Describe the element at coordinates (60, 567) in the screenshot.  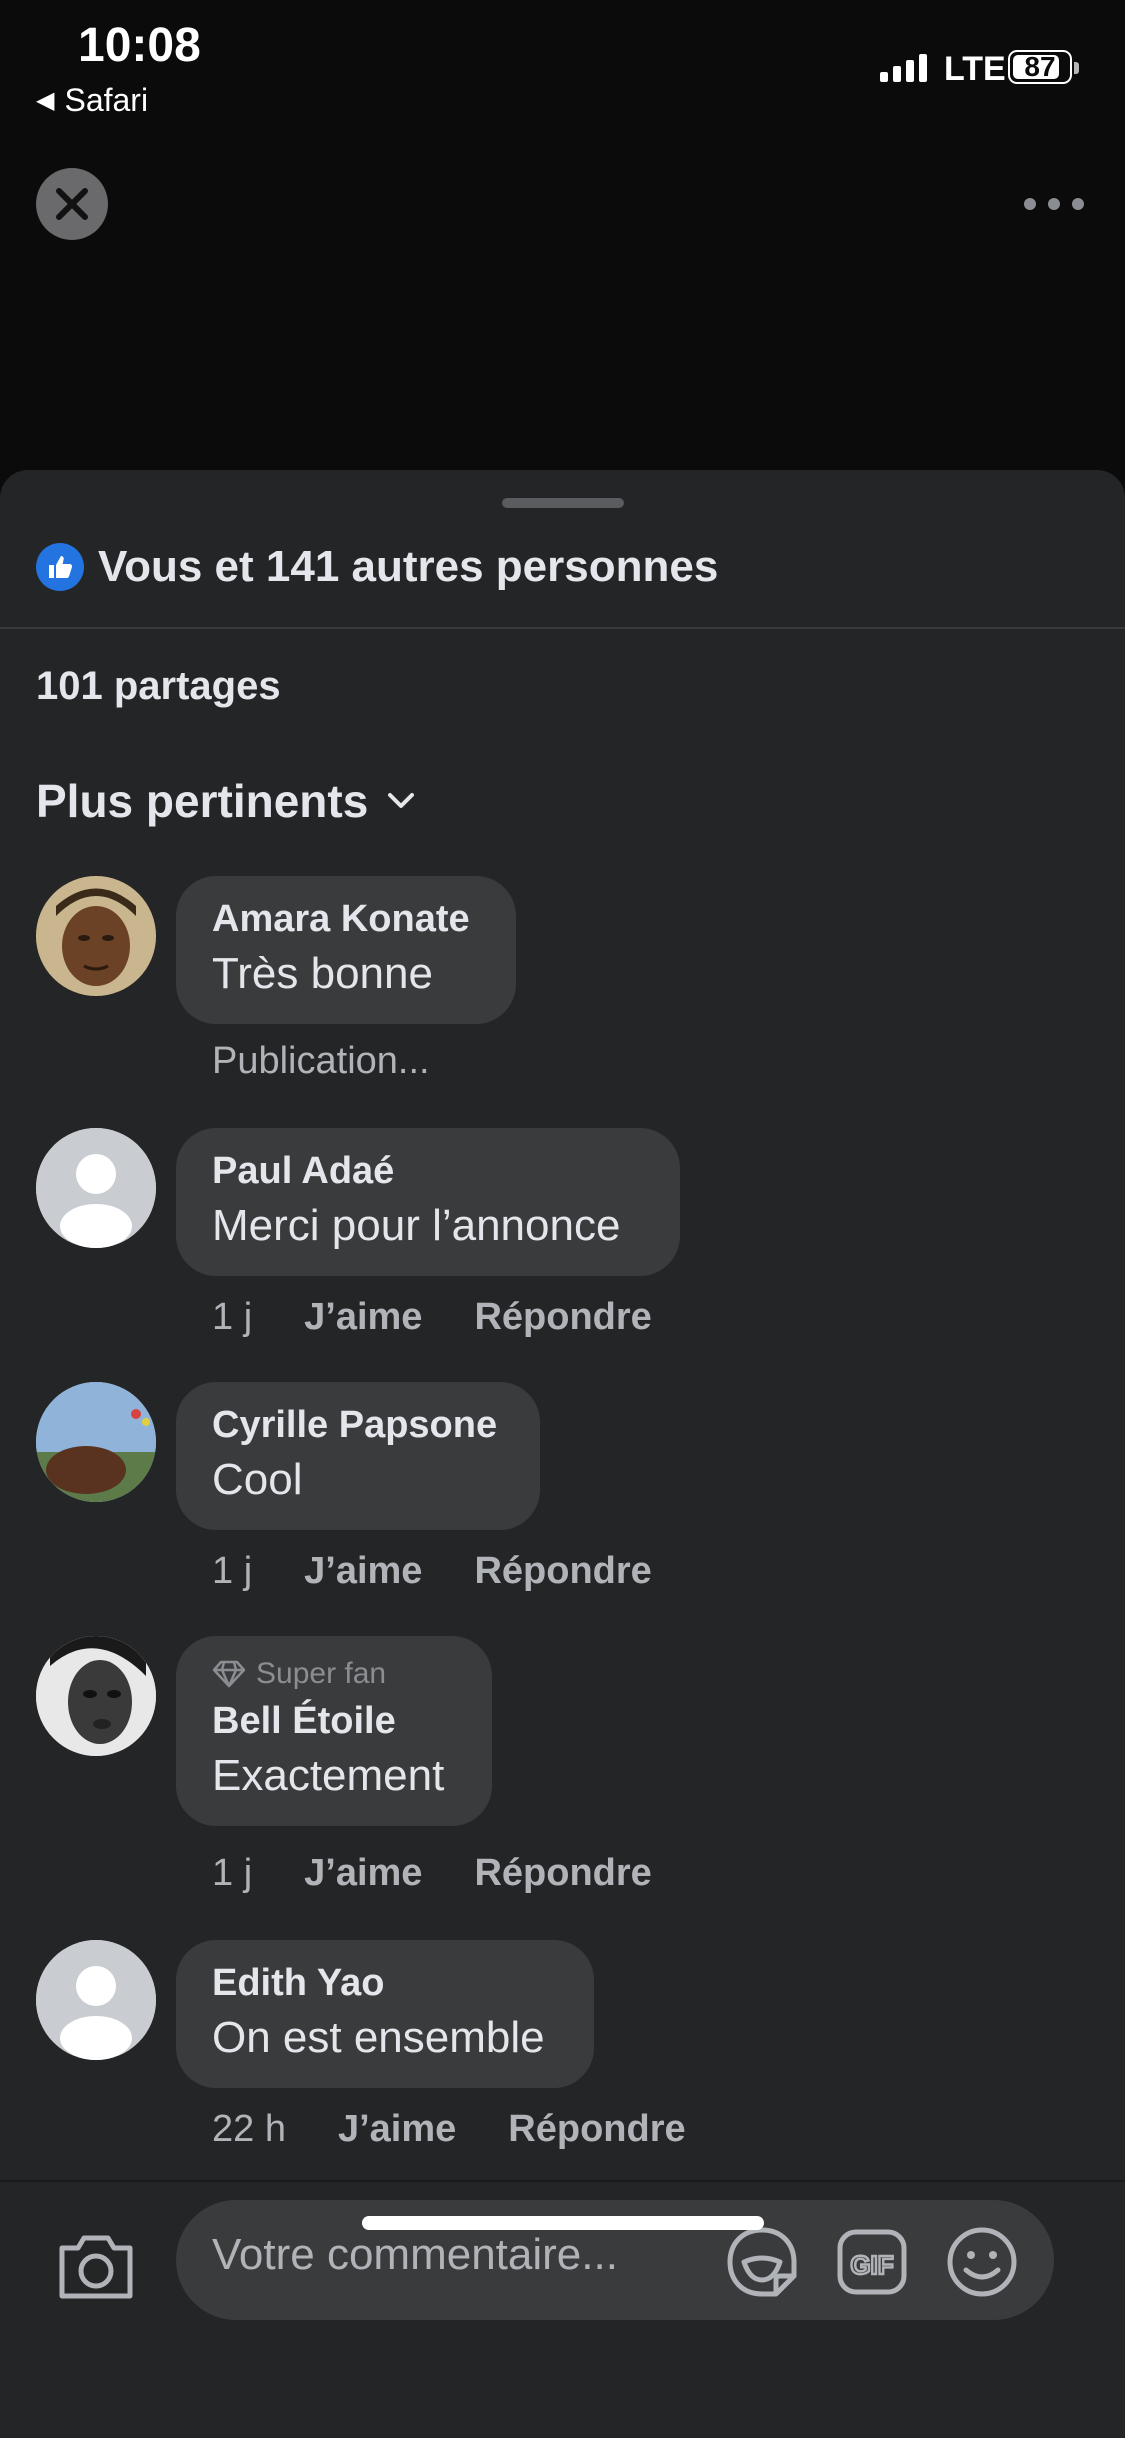
I see `like-thumb-icon` at that location.